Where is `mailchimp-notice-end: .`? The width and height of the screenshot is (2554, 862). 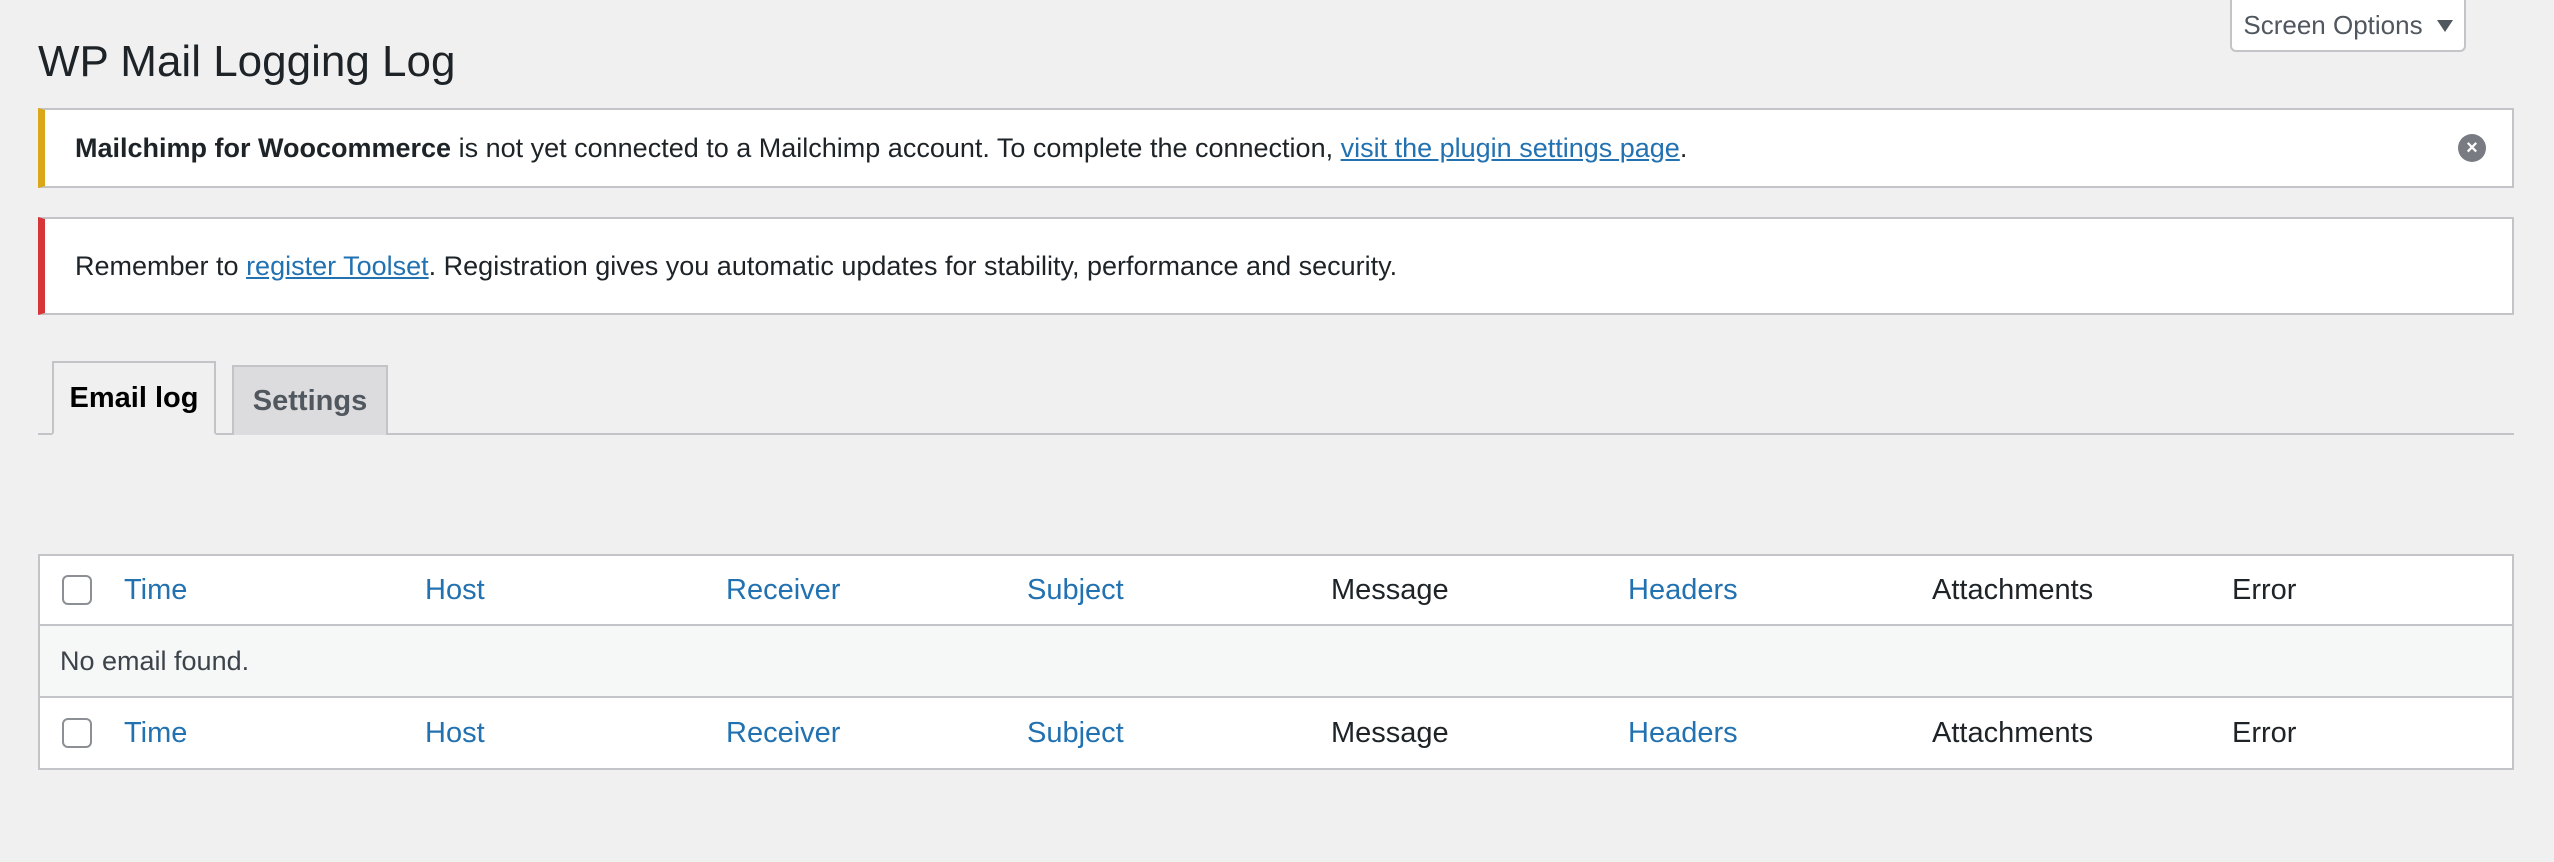 mailchimp-notice-end: . is located at coordinates (1683, 147).